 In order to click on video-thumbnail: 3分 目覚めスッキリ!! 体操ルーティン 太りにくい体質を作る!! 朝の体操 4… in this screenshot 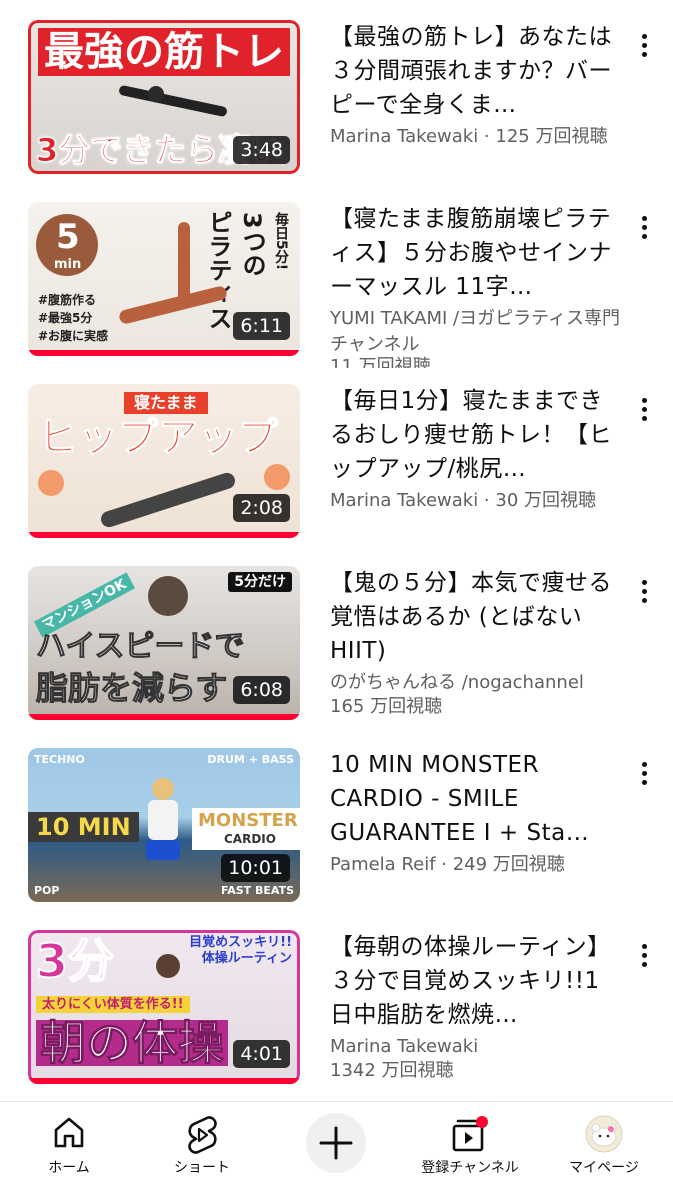, I will do `click(164, 1007)`.